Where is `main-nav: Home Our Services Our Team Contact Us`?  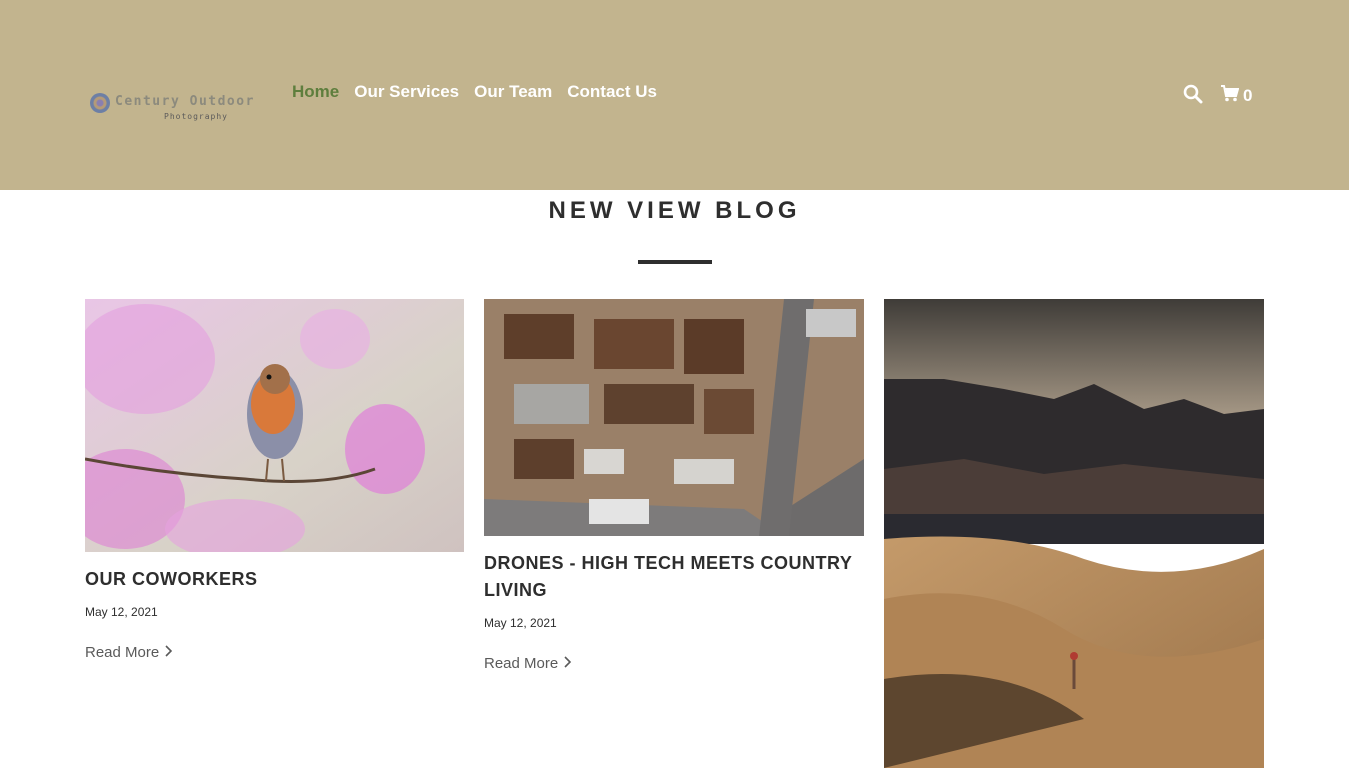 main-nav: Home Our Services Our Team Contact Us is located at coordinates (474, 92).